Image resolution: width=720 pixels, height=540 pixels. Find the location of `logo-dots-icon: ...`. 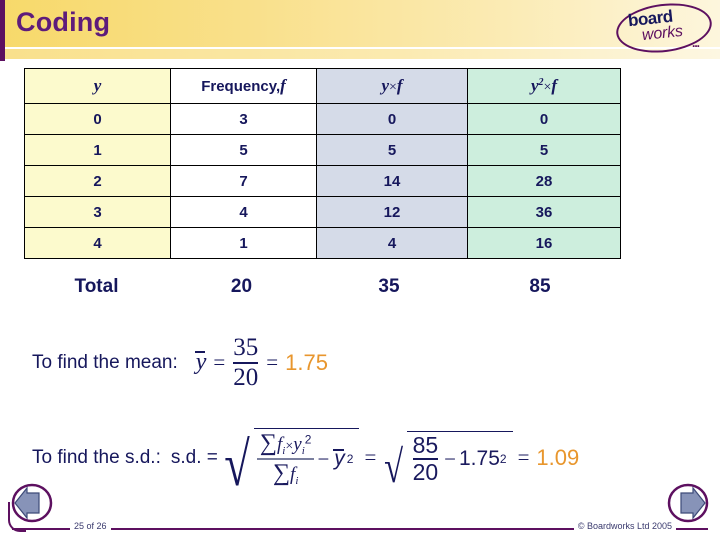

logo-dots-icon: ... is located at coordinates (696, 43).